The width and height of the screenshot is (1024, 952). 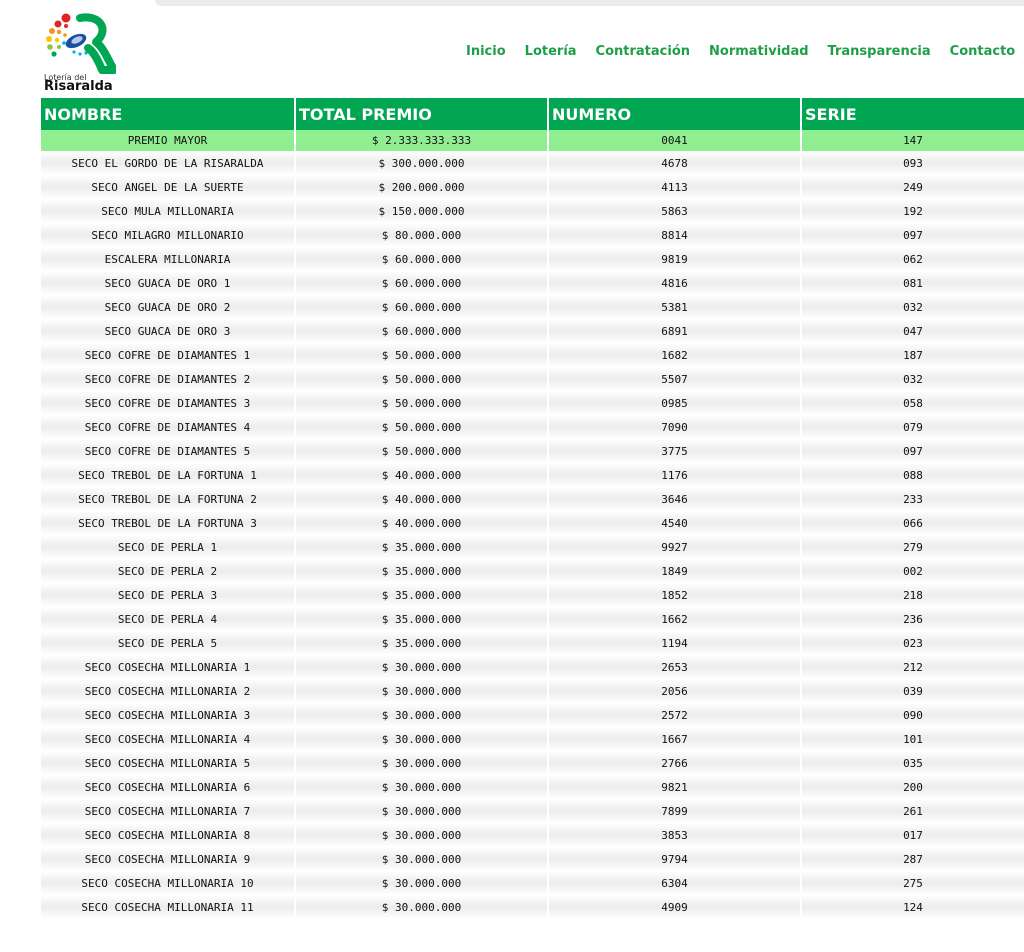 What do you see at coordinates (912, 643) in the screenshot?
I see `cell-serie: 023` at bounding box center [912, 643].